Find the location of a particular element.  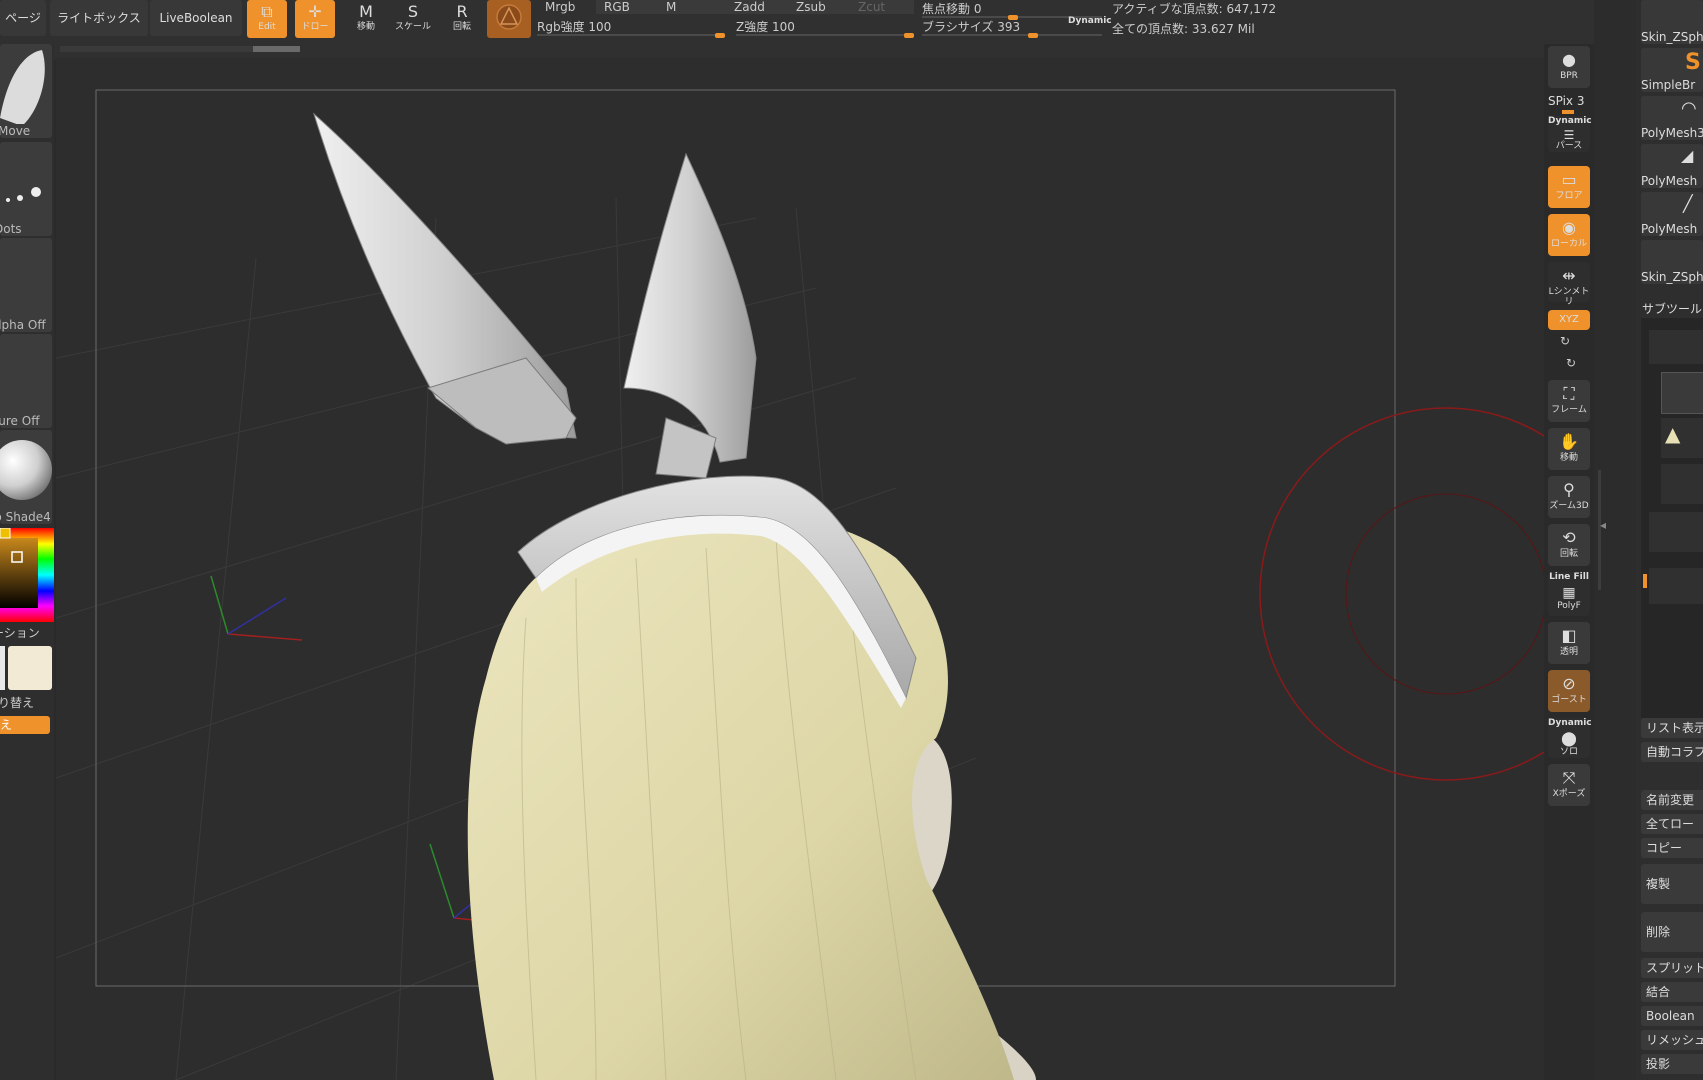

subtool-row-selected is located at coordinates (1682, 393).